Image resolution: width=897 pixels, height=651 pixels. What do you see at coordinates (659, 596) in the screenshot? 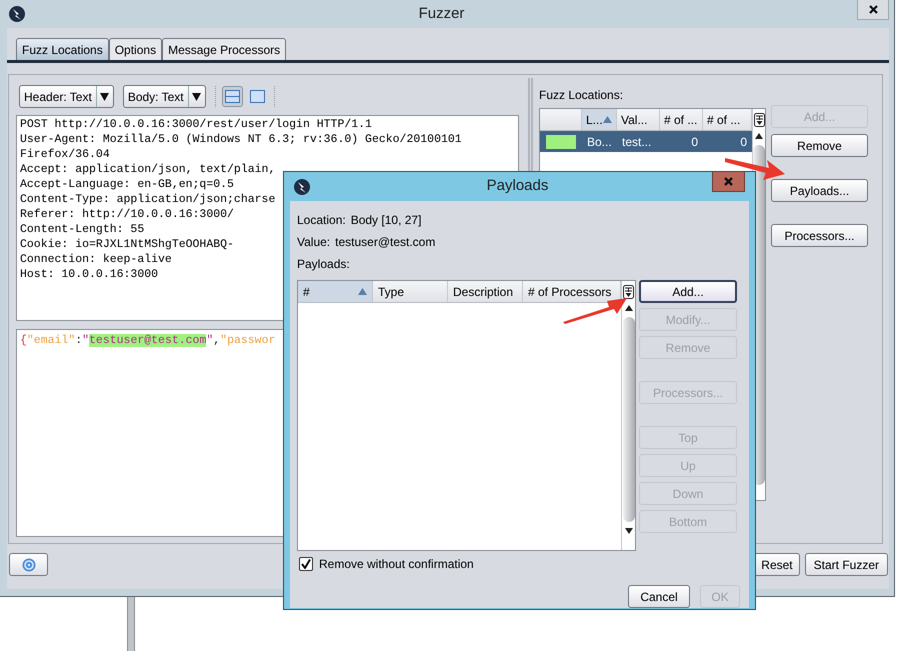
I see `button: Cancel` at bounding box center [659, 596].